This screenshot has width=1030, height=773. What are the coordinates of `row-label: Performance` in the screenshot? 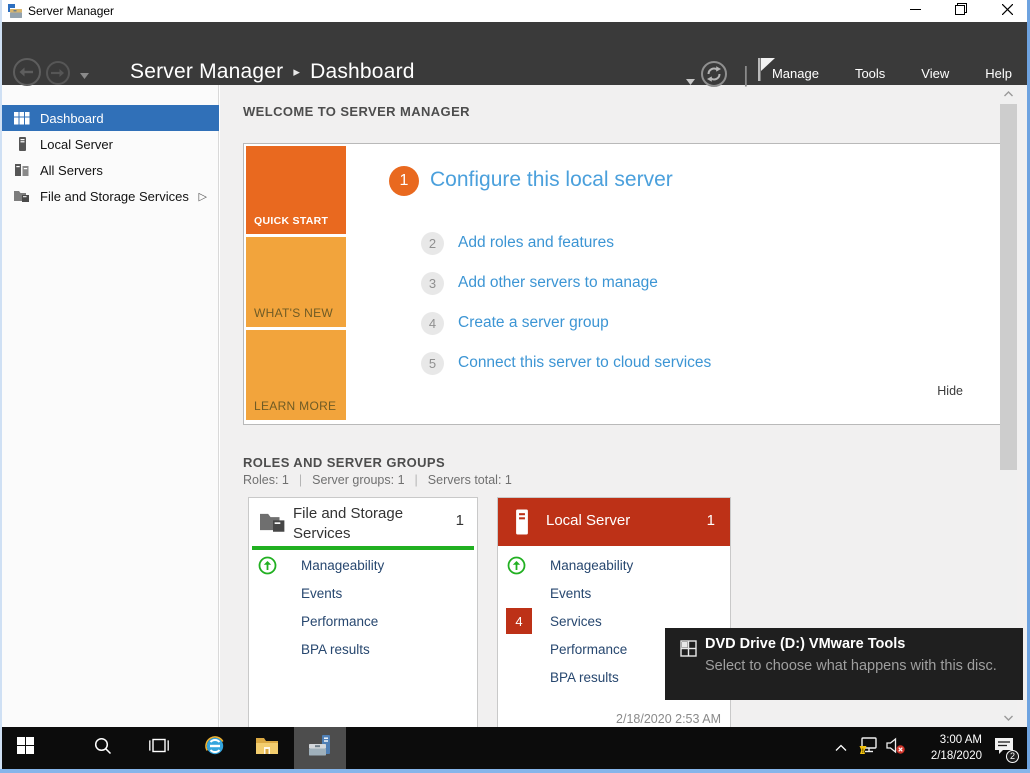 It's located at (340, 621).